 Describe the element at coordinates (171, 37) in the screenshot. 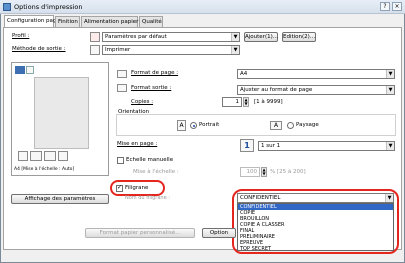

I see `profil-select: Paramètres par défaut ▼` at that location.